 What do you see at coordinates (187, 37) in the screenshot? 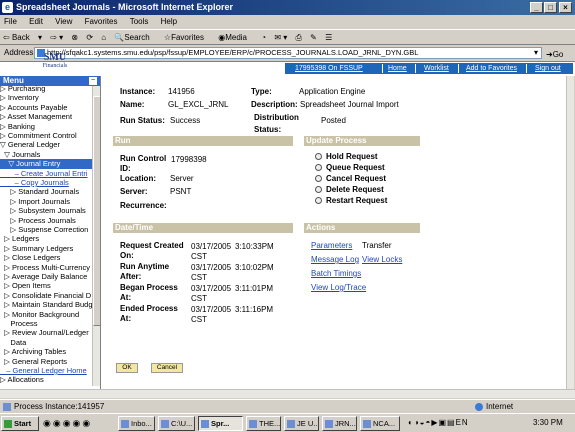
I see `favorites-button: ☆Favorites` at bounding box center [187, 37].